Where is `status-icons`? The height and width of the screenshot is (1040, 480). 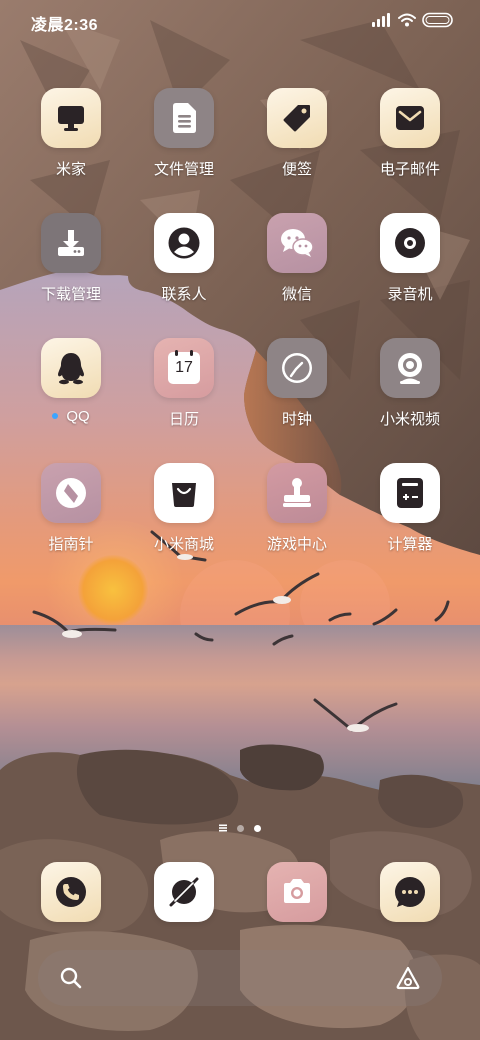 status-icons is located at coordinates (413, 20).